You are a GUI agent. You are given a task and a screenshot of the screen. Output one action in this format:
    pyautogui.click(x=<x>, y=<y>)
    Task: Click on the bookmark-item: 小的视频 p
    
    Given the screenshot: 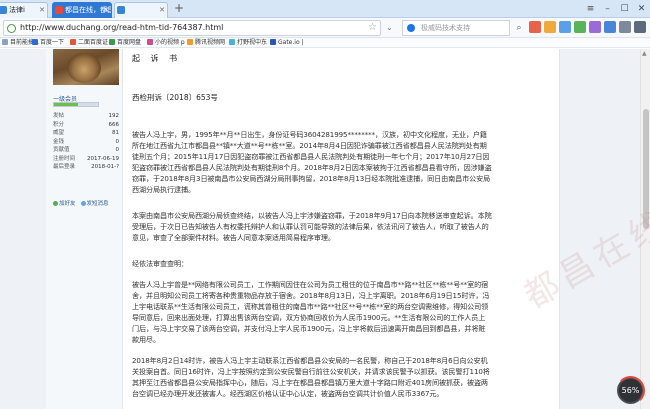 What is the action you would take?
    pyautogui.click(x=166, y=43)
    